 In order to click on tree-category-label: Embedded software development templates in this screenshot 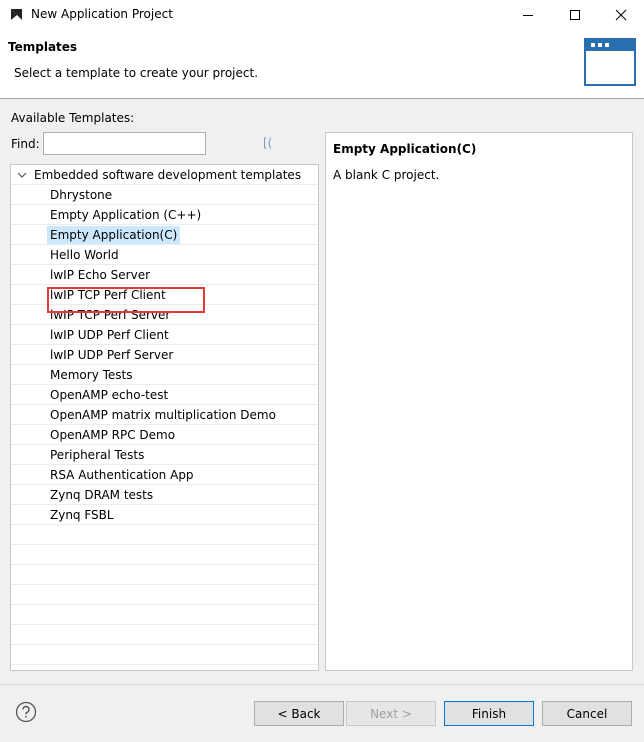, I will do `click(168, 175)`.